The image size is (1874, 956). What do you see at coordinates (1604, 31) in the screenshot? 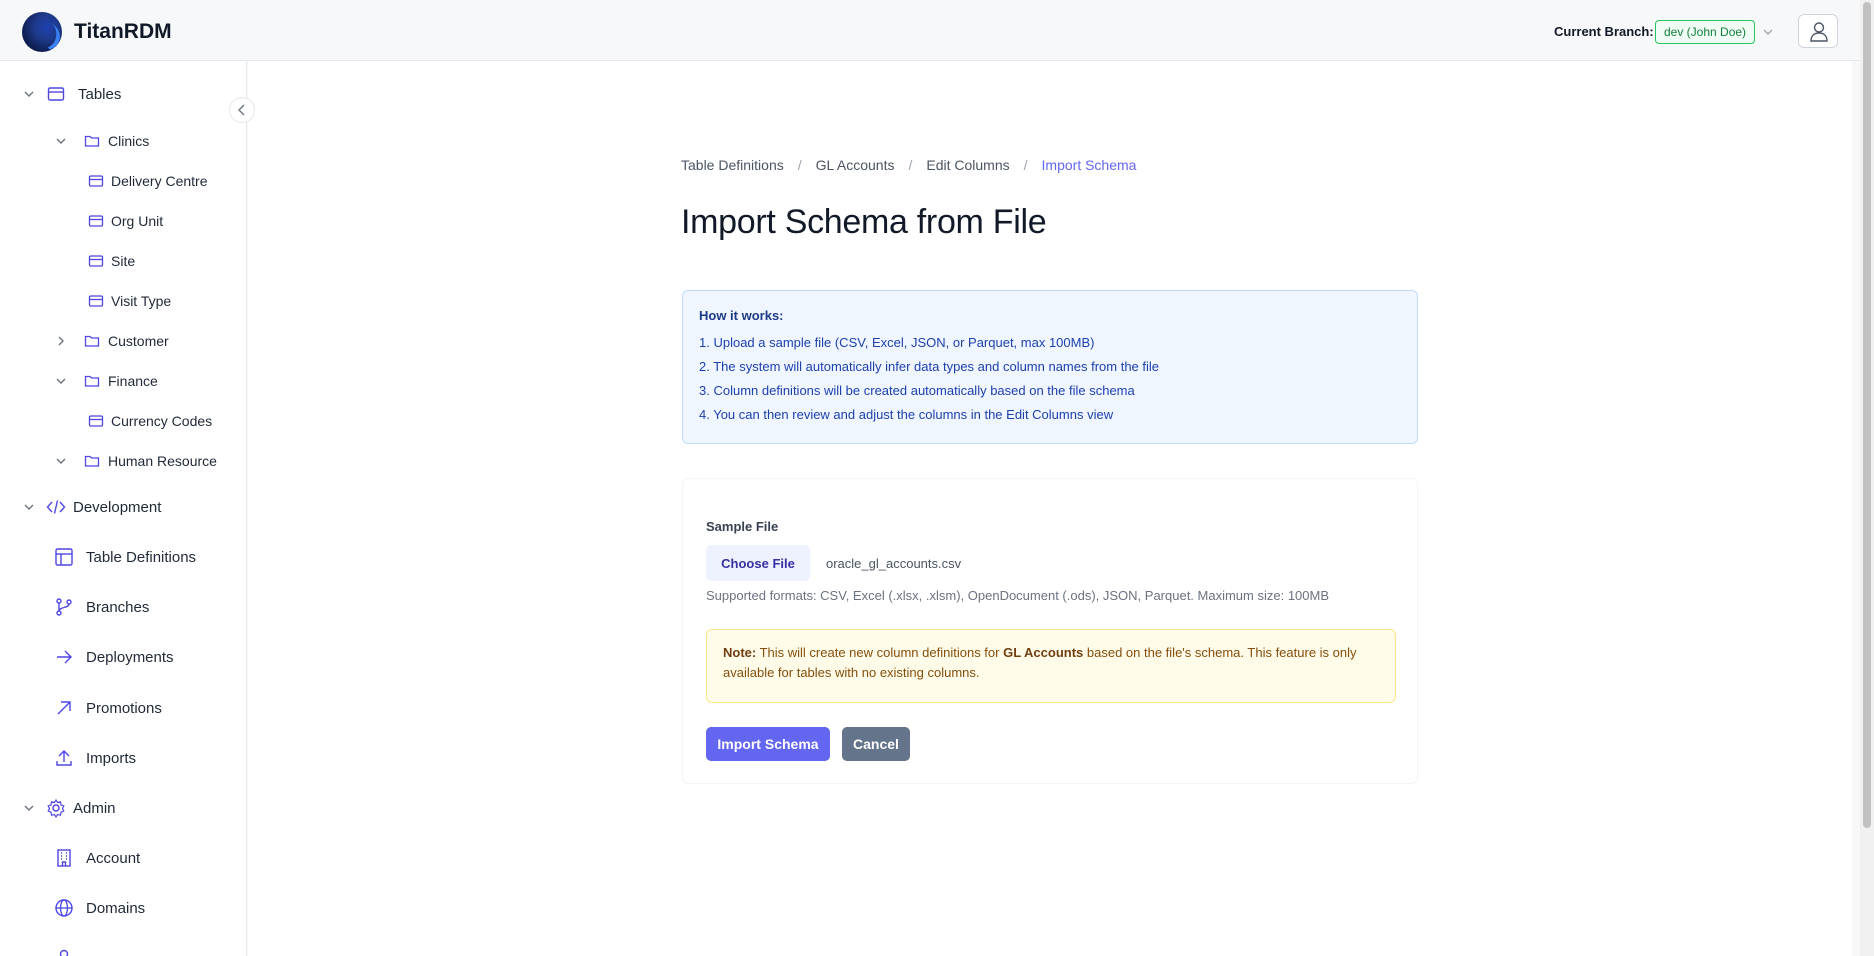
I see `current-branch-label: Current Branch:` at bounding box center [1604, 31].